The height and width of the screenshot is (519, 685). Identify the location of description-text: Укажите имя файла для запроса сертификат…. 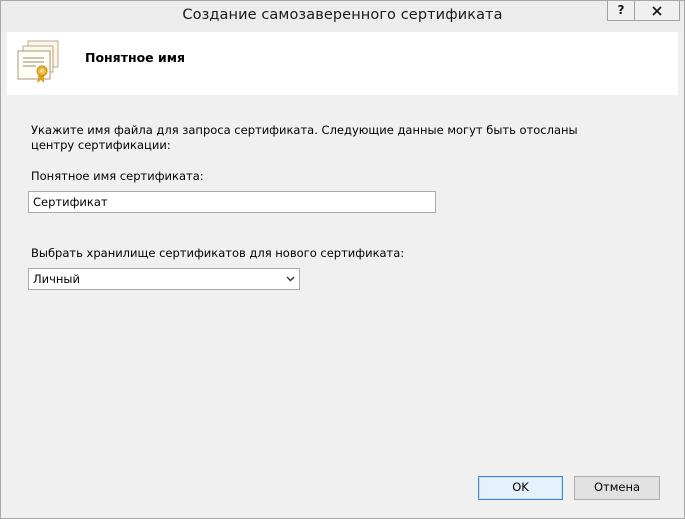
(304, 137).